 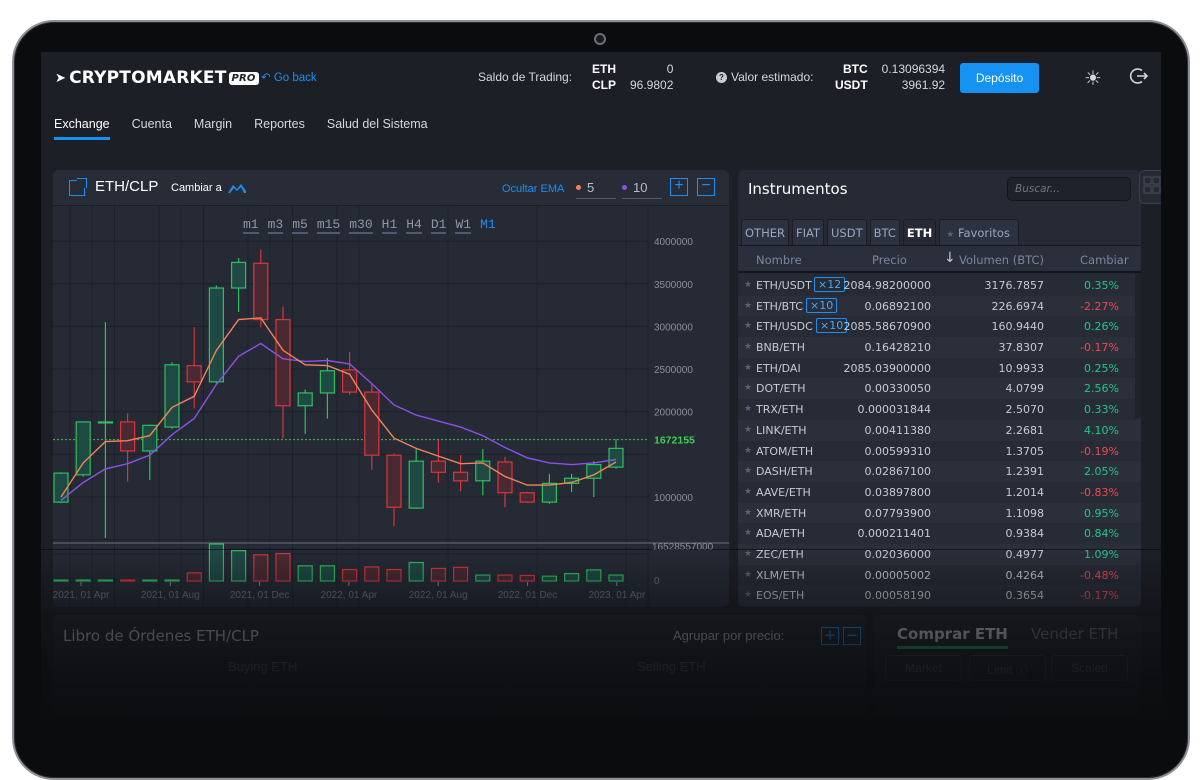 I want to click on tab-sell: Vender ETH, so click(x=1074, y=635).